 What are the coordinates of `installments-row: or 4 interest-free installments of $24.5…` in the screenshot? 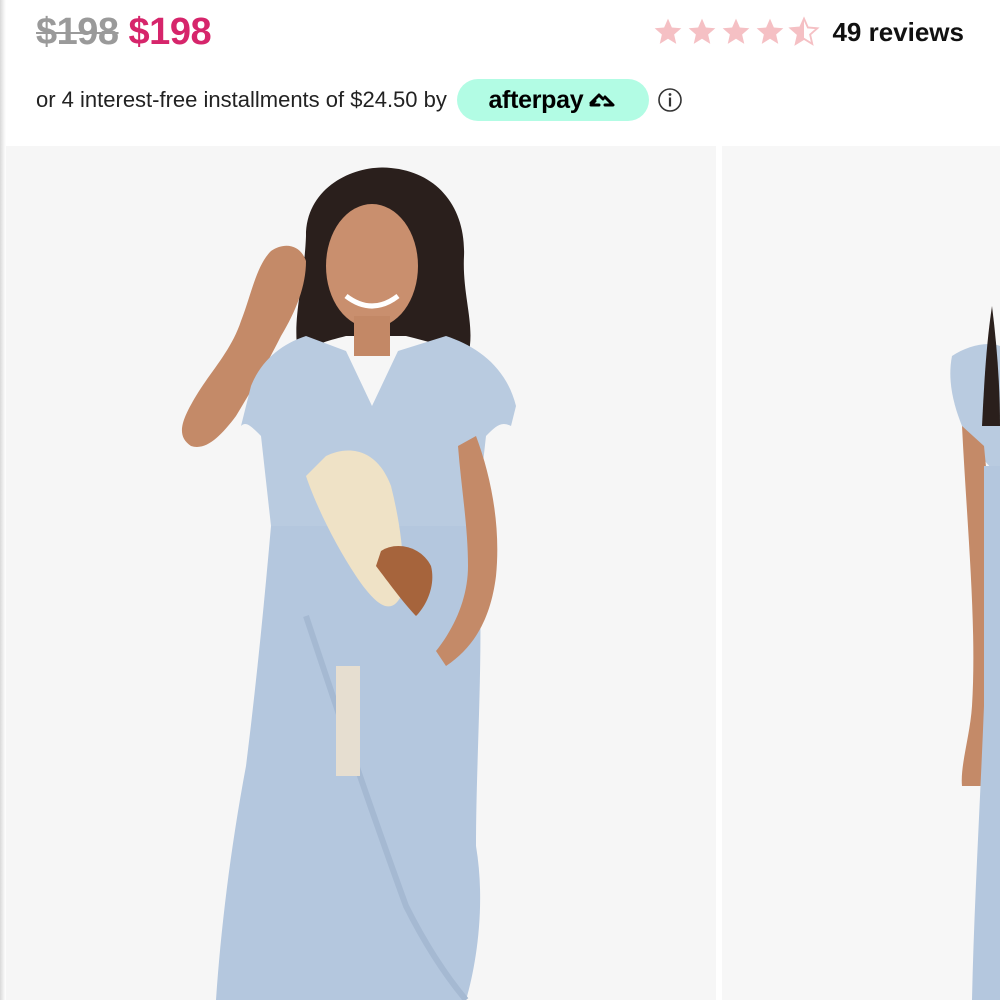 It's located at (359, 100).